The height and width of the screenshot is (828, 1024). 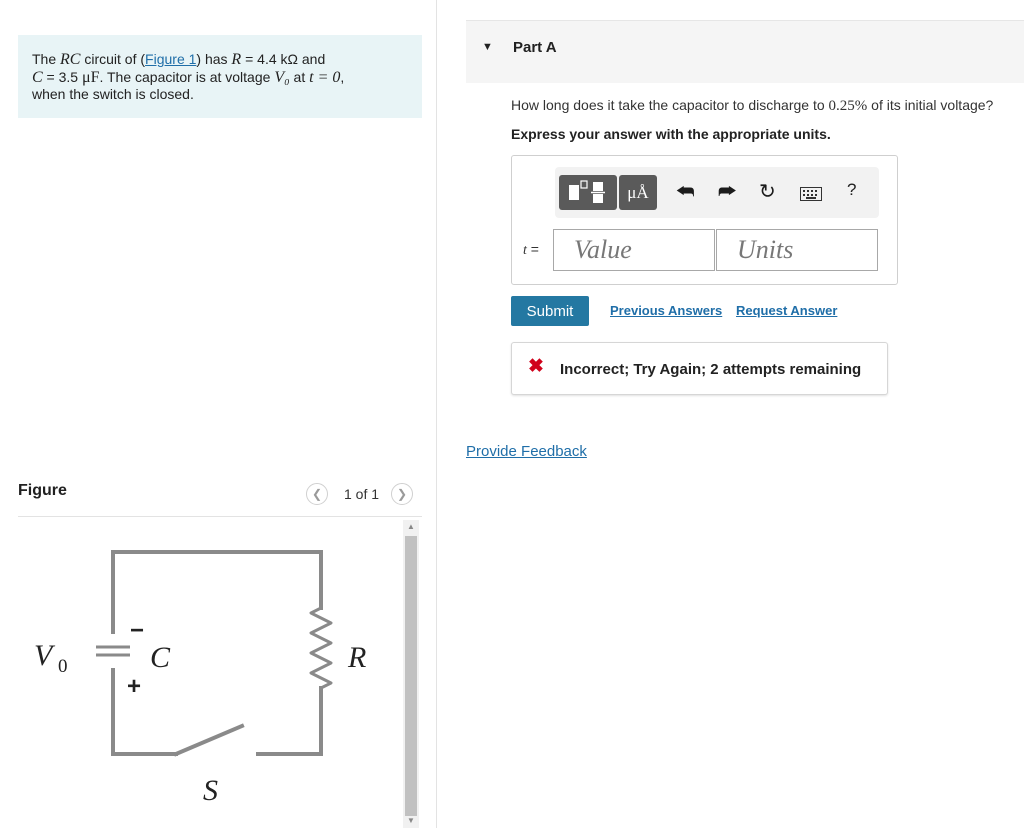 I want to click on problem-text: . The capacitor is at voltage, so click(x=187, y=76).